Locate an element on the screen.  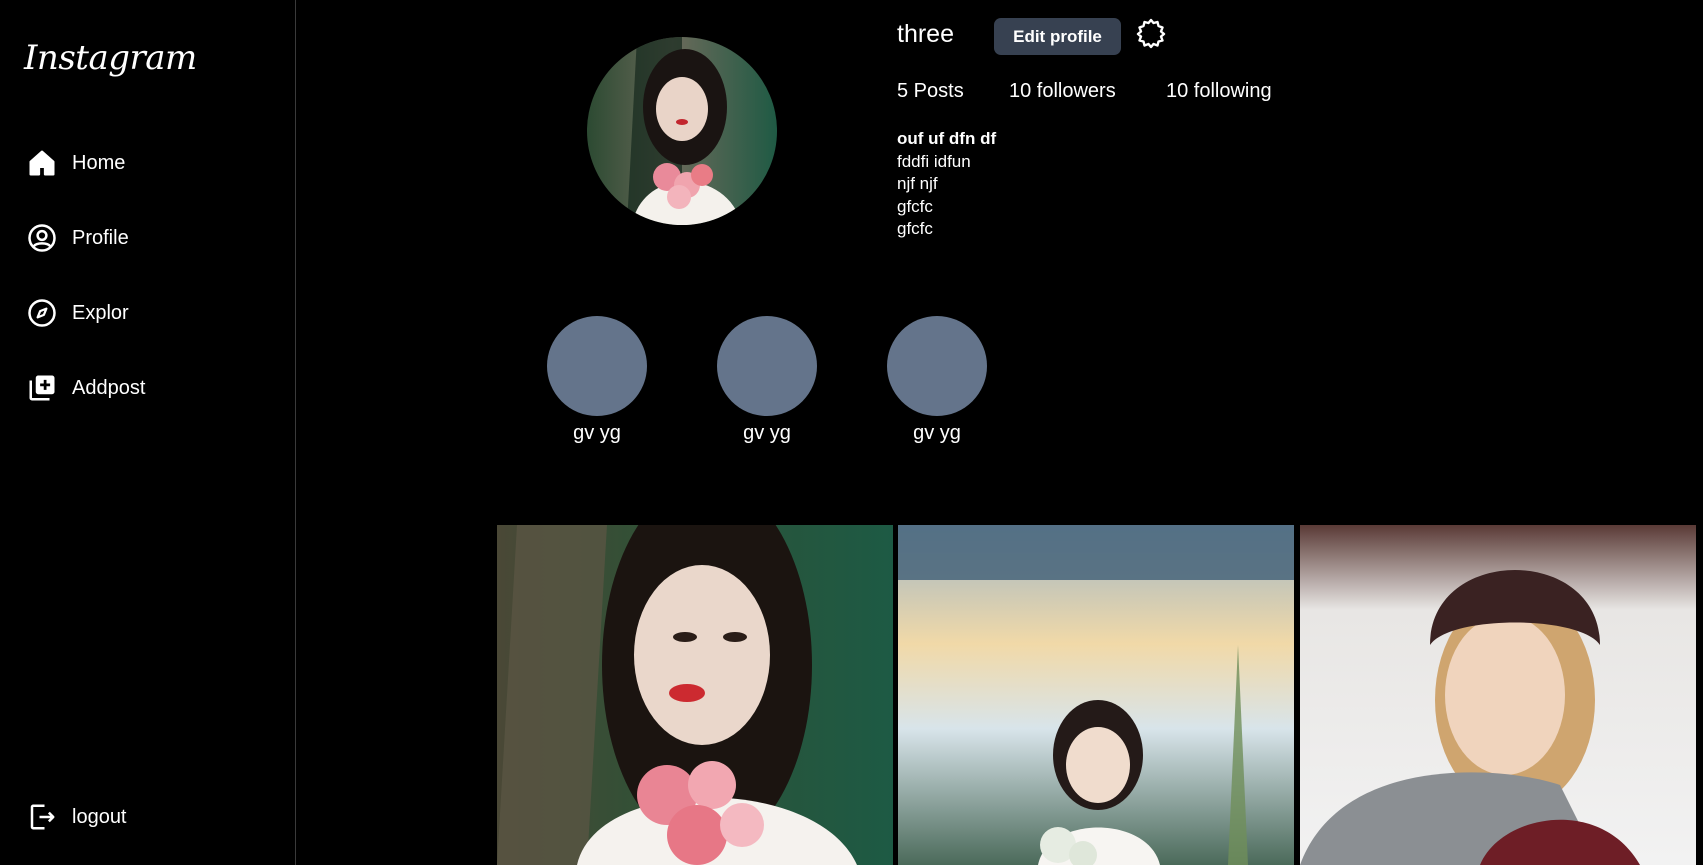
logout-icon is located at coordinates (42, 817).